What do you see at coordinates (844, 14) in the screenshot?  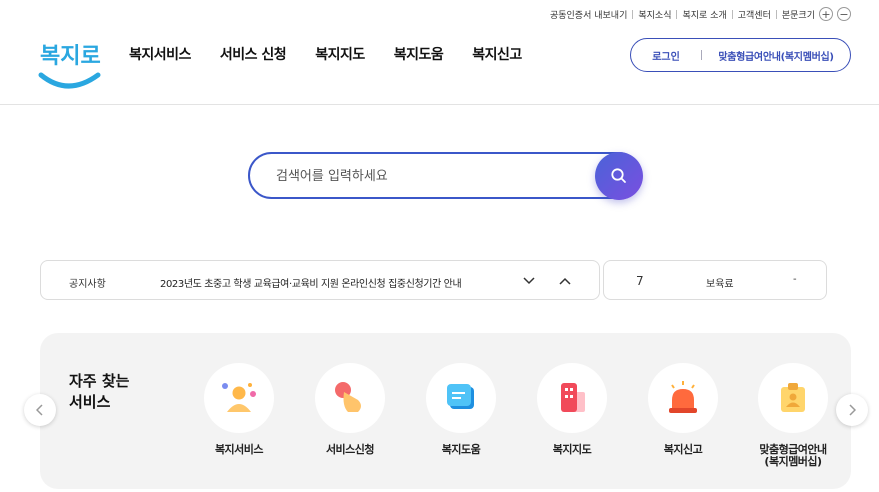 I see `zoom-out-button: −` at bounding box center [844, 14].